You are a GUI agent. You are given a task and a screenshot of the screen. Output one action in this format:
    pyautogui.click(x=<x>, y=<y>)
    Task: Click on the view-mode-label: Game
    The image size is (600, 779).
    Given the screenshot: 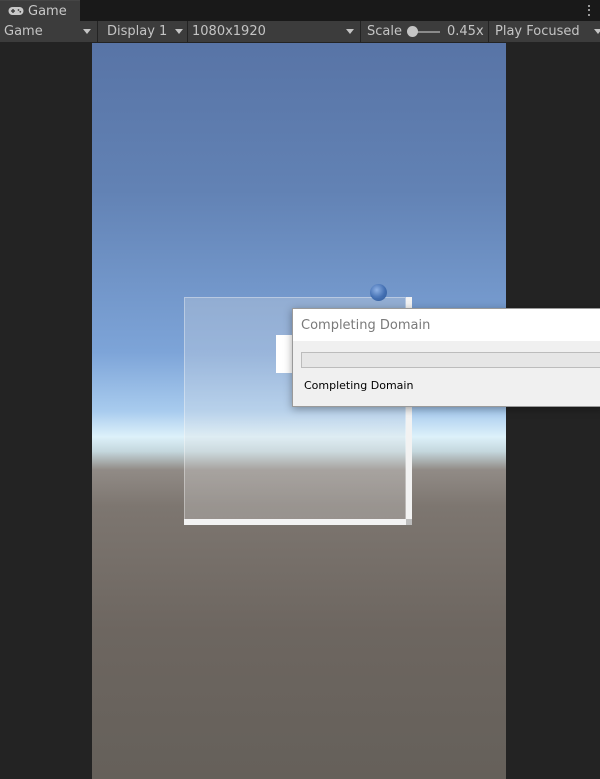 What is the action you would take?
    pyautogui.click(x=23, y=31)
    